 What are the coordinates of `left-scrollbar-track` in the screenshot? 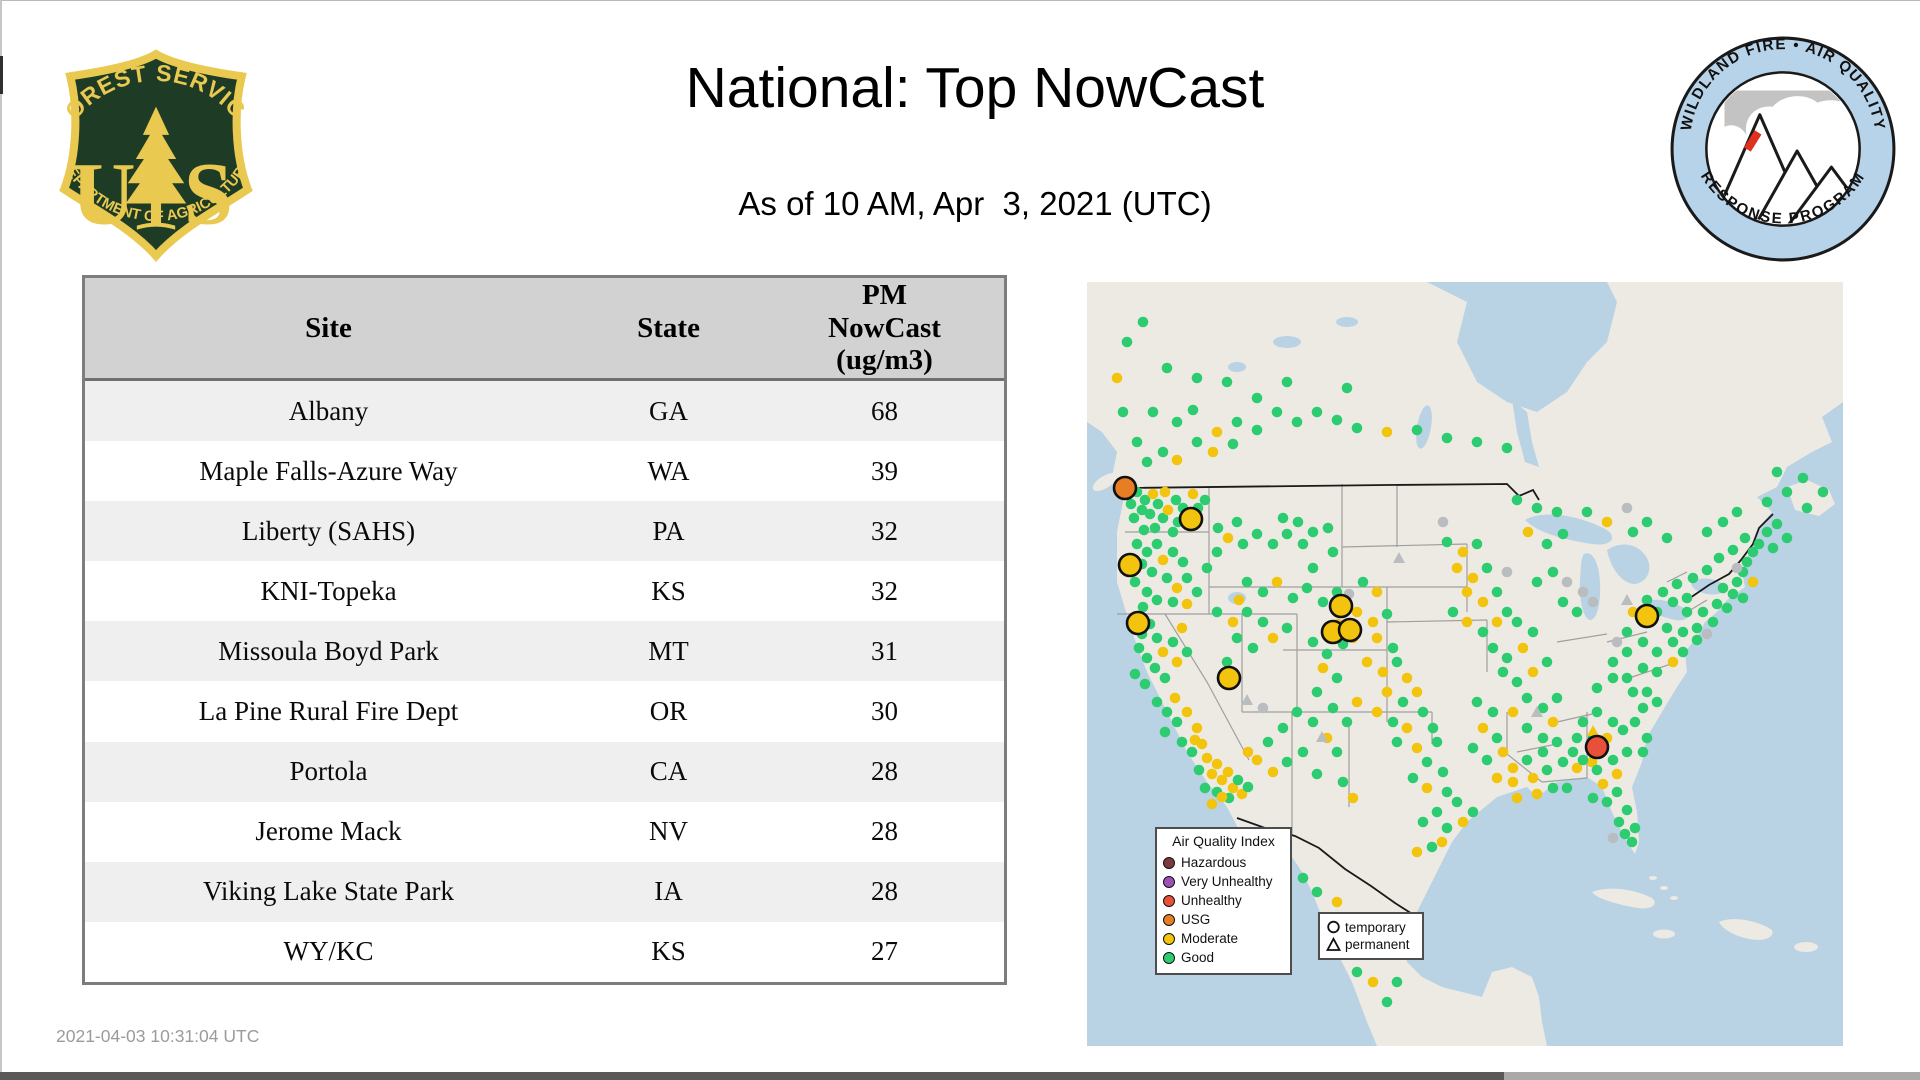 It's located at (1, 540).